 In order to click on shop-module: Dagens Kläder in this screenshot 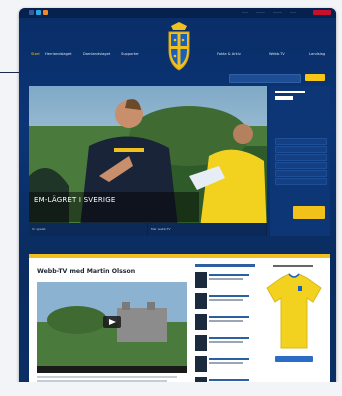, I will do `click(294, 330)`.